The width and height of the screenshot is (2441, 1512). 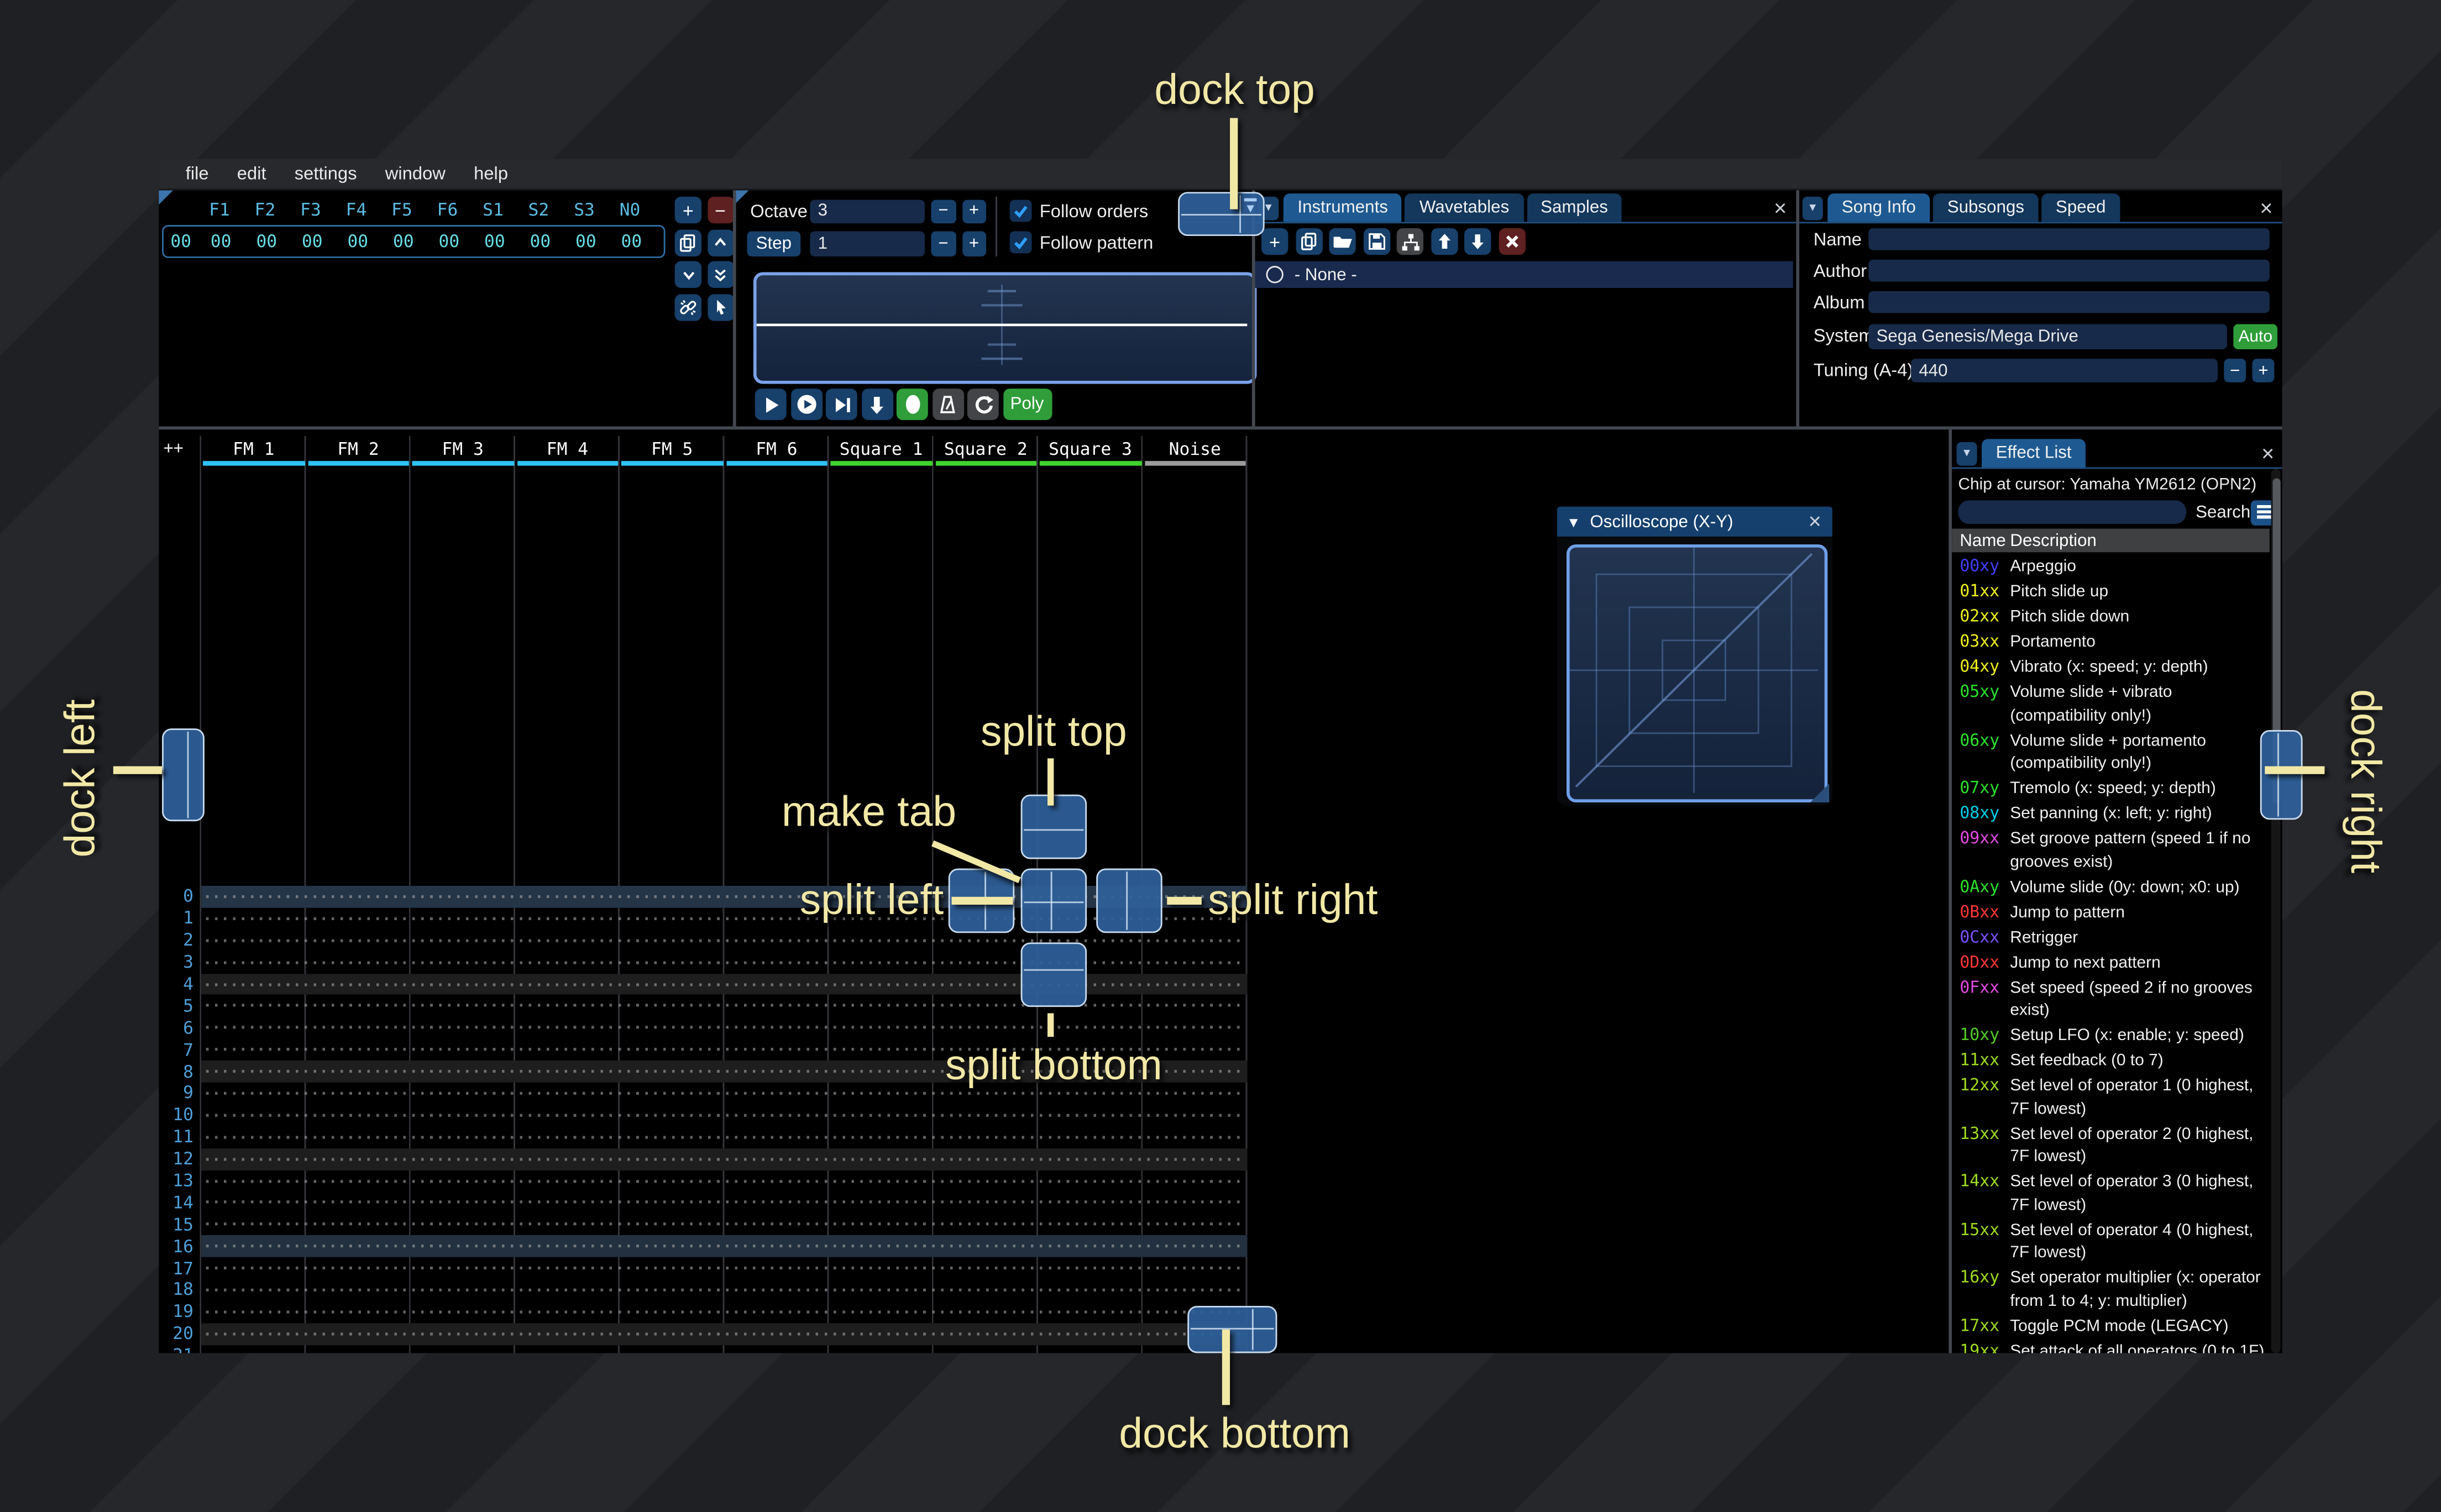 What do you see at coordinates (1195, 453) in the screenshot?
I see `channel-header: Noise` at bounding box center [1195, 453].